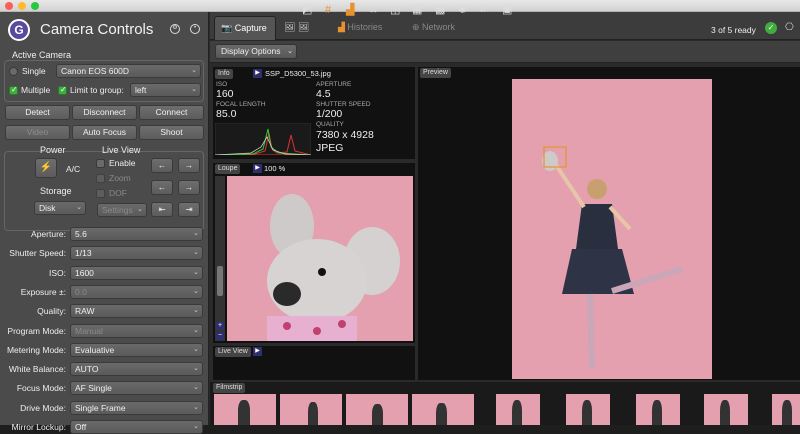  Describe the element at coordinates (22, 6) in the screenshot. I see `minimize-window-button` at that location.